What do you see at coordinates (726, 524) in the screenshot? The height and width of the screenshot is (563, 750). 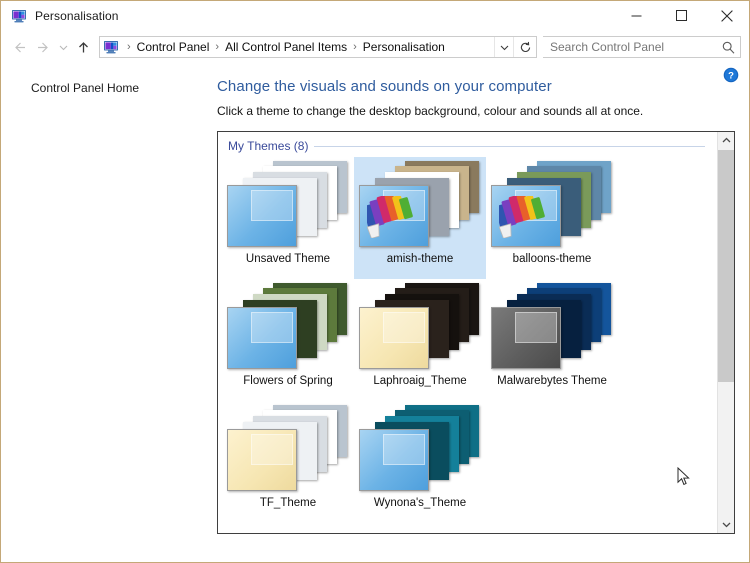 I see `scroll-down-button` at bounding box center [726, 524].